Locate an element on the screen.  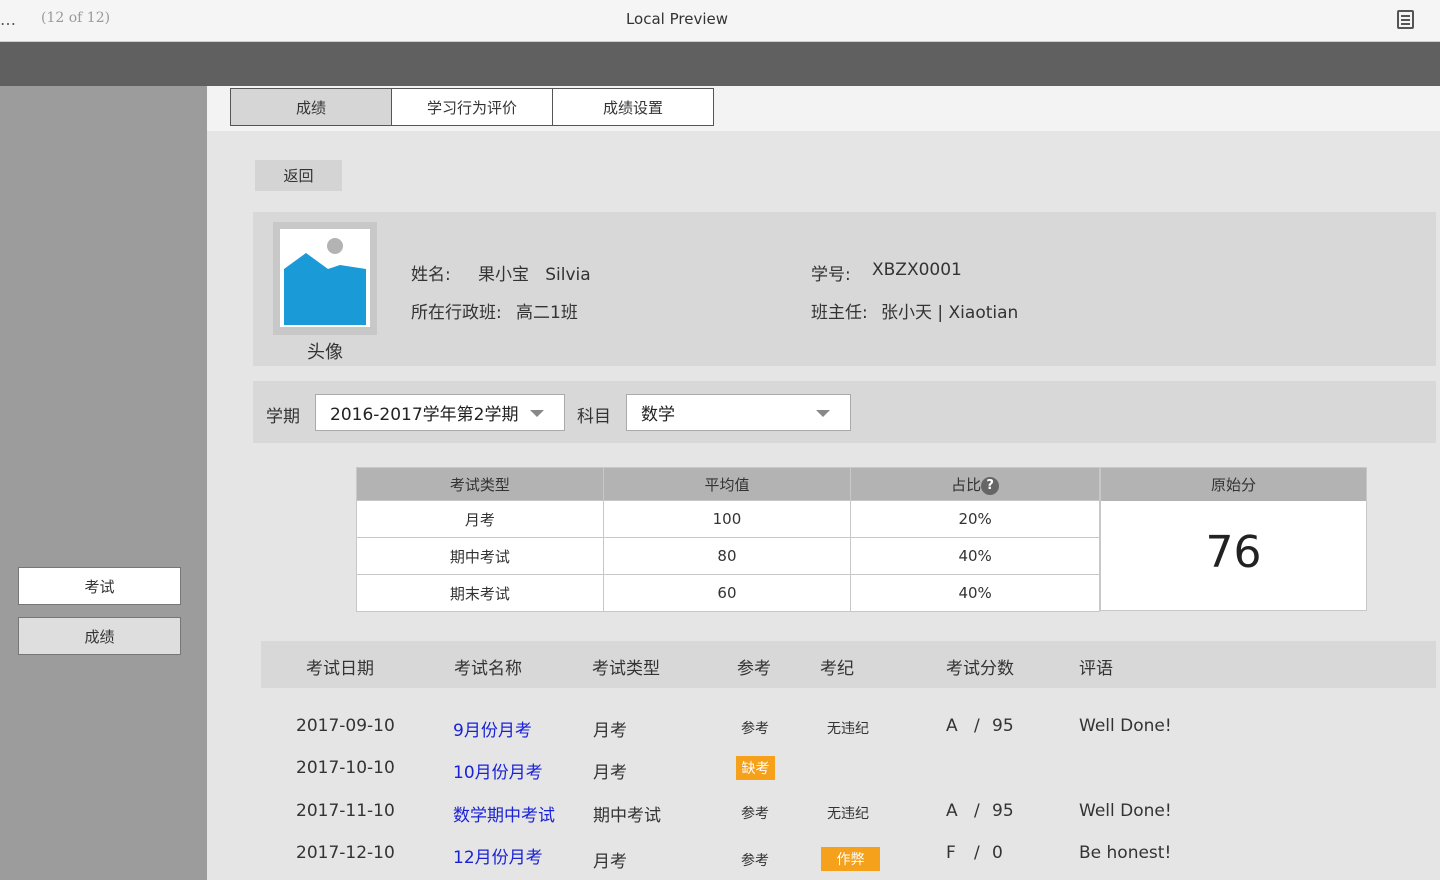
column-header-score: 考试分数 is located at coordinates (980, 669).